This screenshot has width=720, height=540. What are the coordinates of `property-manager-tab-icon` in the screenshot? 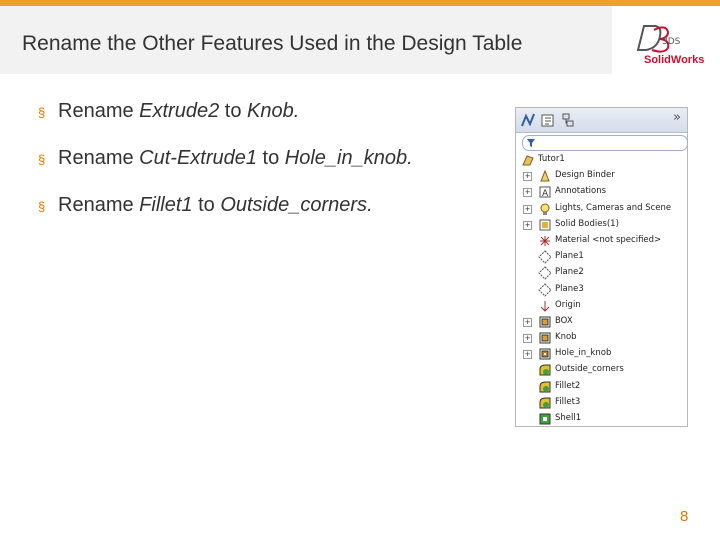 It's located at (548, 120).